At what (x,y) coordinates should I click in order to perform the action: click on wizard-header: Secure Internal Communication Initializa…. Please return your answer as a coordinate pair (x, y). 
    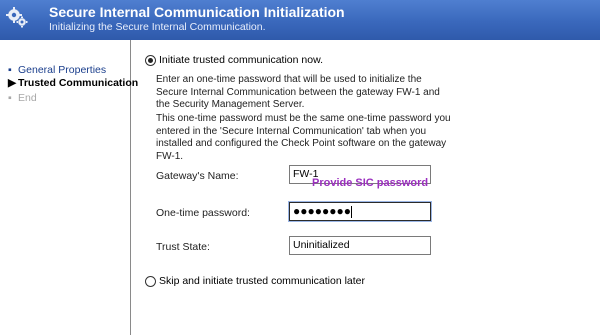
    Looking at the image, I should click on (300, 20).